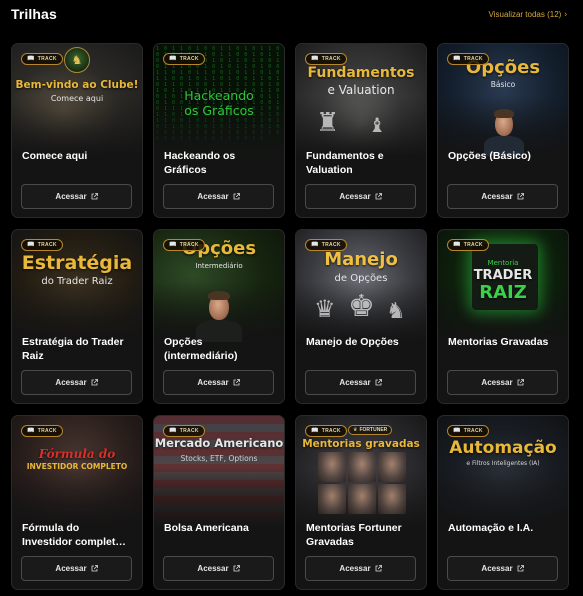  I want to click on chess-piece-icon: ♞, so click(396, 310).